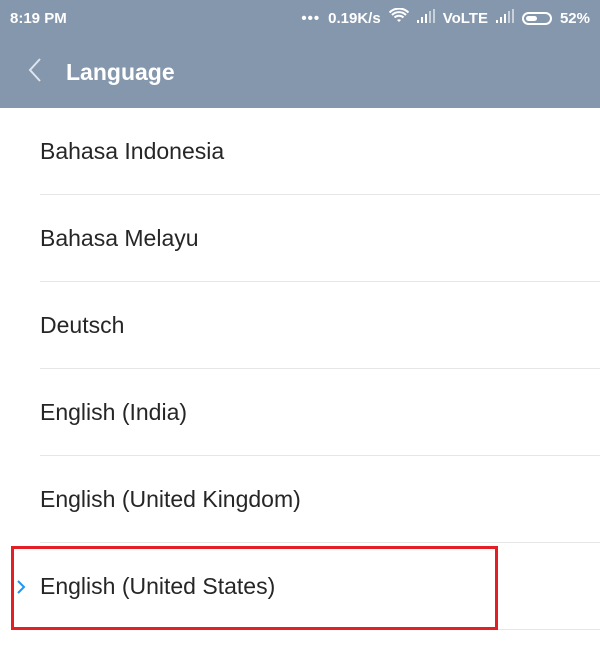 This screenshot has width=600, height=653. Describe the element at coordinates (38, 18) in the screenshot. I see `status-time: 8:19 PM` at that location.